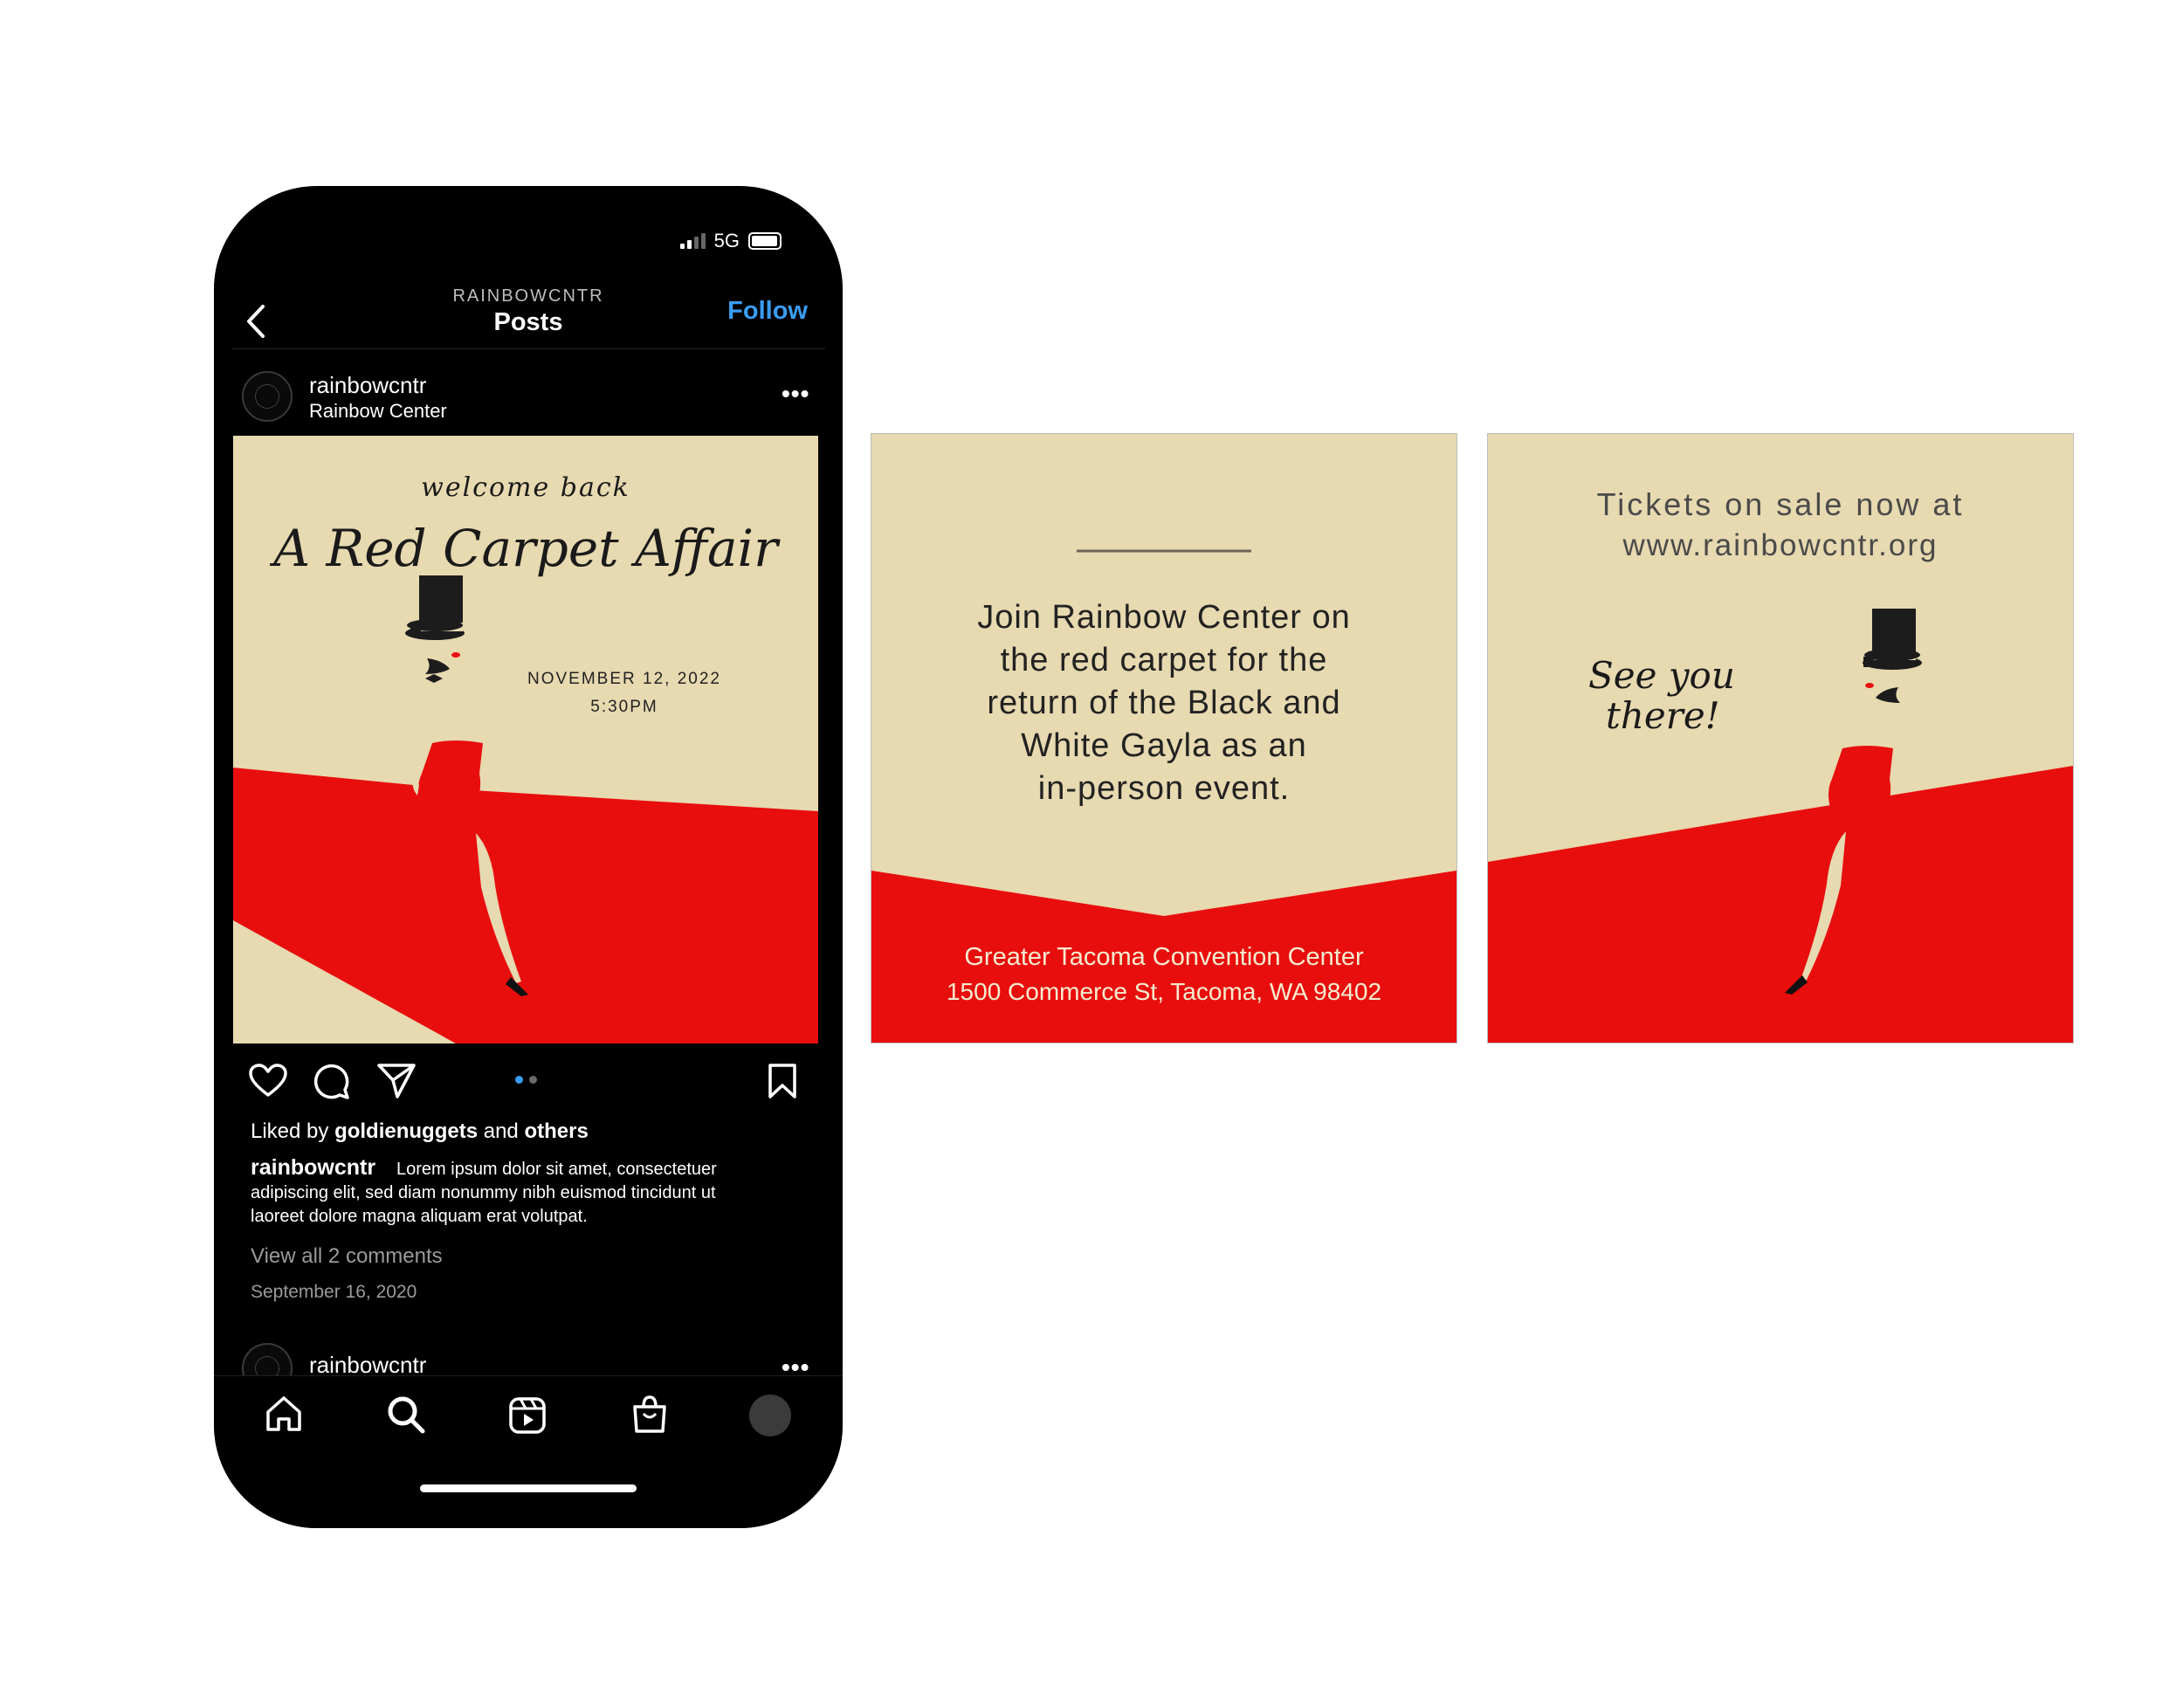  What do you see at coordinates (624, 679) in the screenshot?
I see `event-date: NOVEMBER 12, 2022` at bounding box center [624, 679].